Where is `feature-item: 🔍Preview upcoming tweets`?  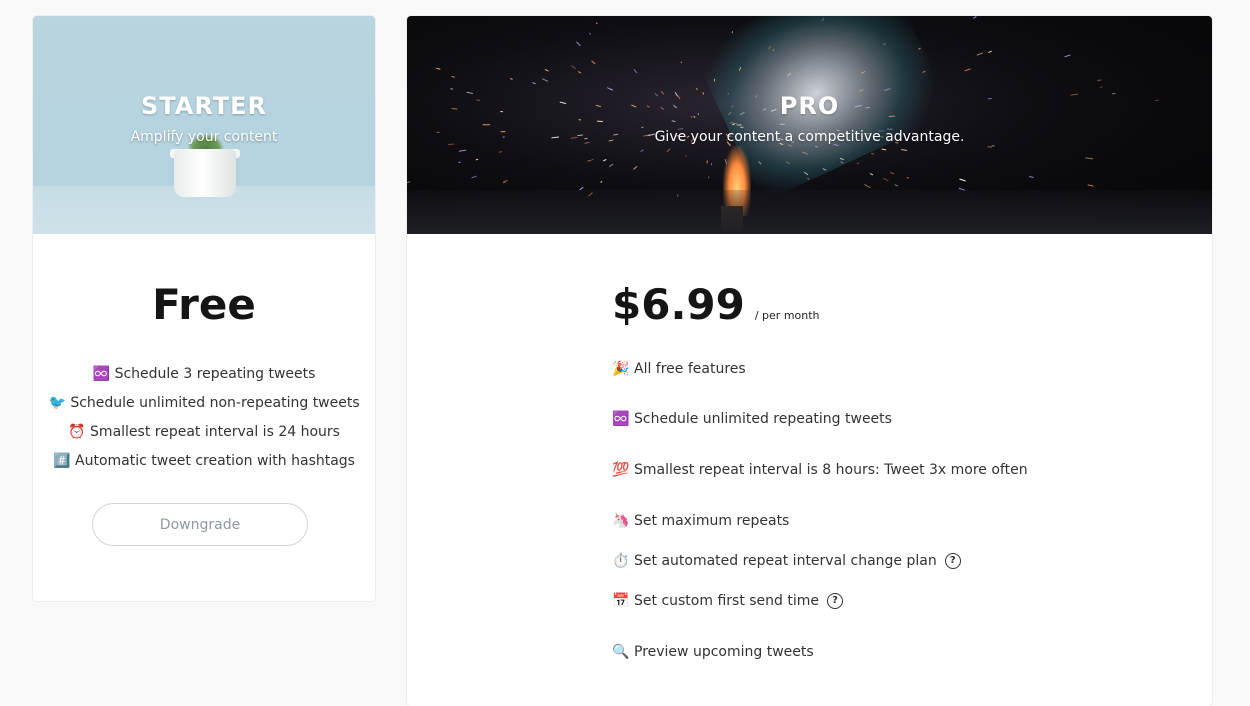 feature-item: 🔍Preview upcoming tweets is located at coordinates (713, 652).